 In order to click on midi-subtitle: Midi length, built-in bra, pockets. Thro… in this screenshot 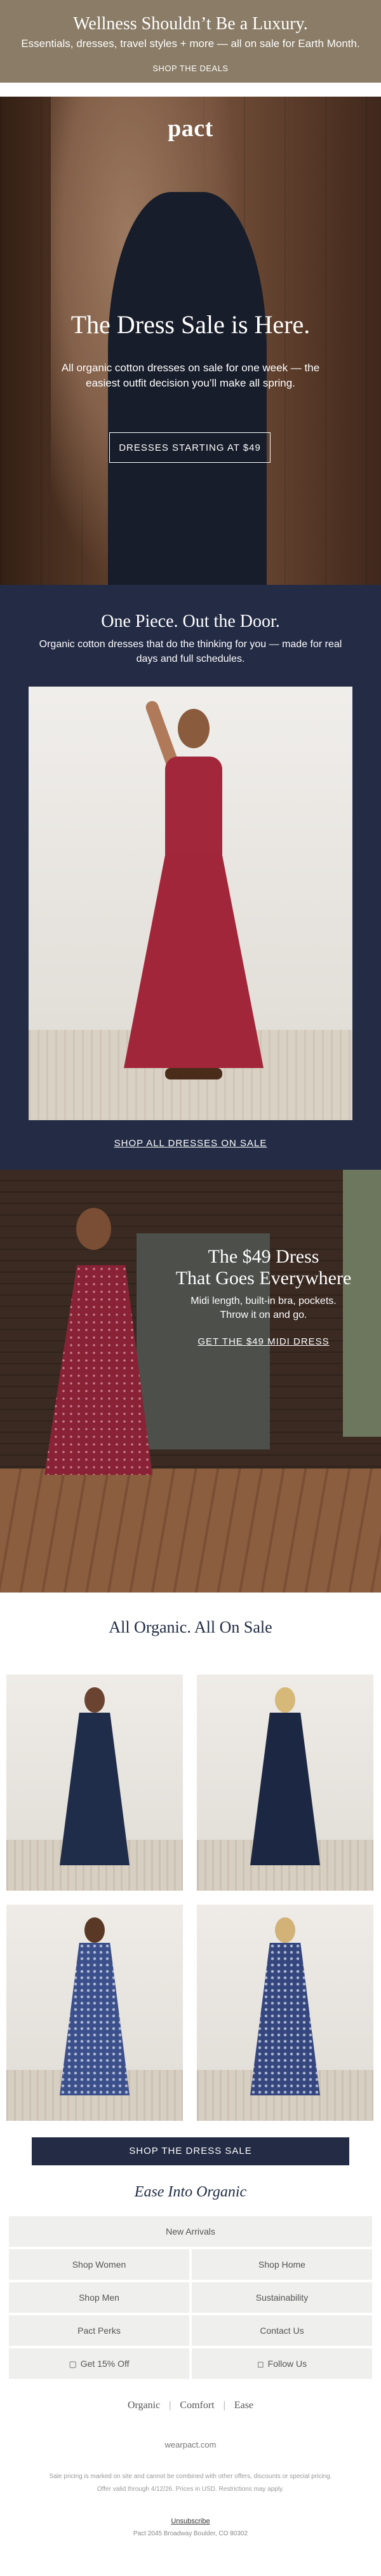, I will do `click(263, 1308)`.